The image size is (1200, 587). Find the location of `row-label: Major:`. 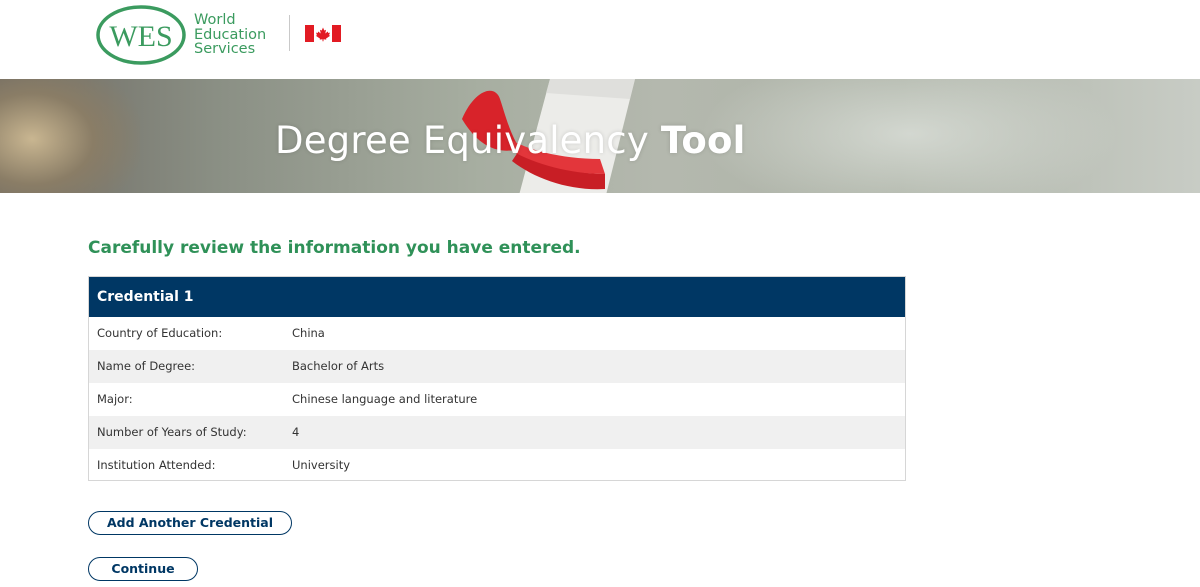

row-label: Major: is located at coordinates (115, 399).